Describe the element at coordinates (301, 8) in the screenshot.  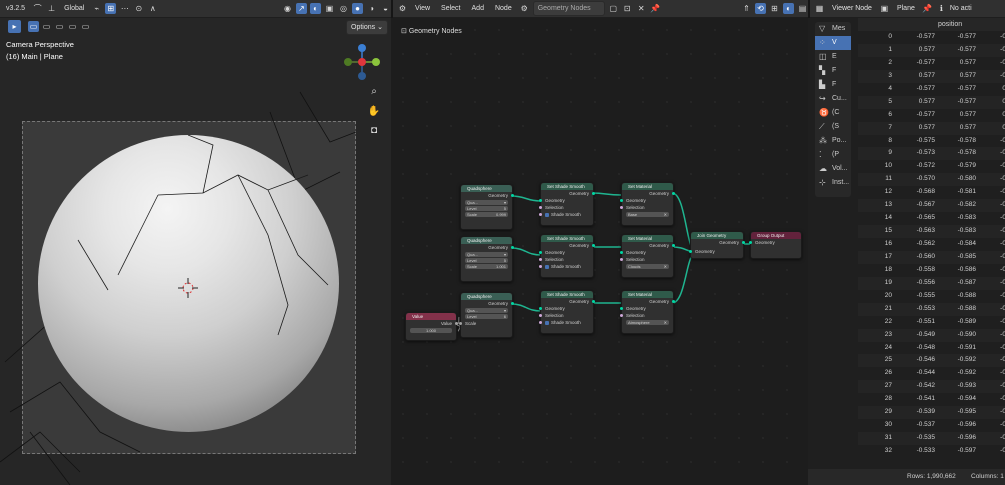
I see `gizmo-toggle-icon: ↗` at that location.